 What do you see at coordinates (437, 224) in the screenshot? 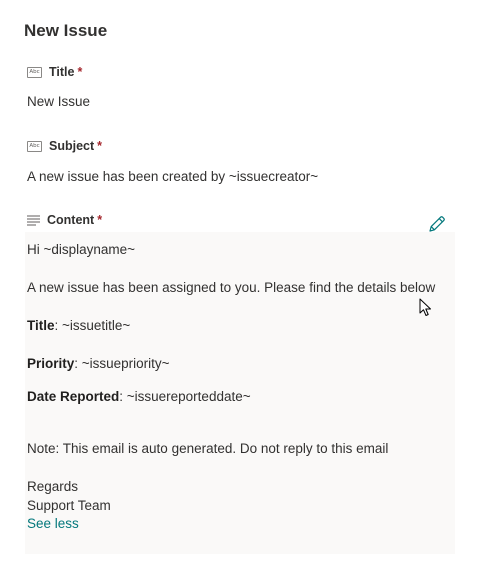
I see `pencil-icon` at bounding box center [437, 224].